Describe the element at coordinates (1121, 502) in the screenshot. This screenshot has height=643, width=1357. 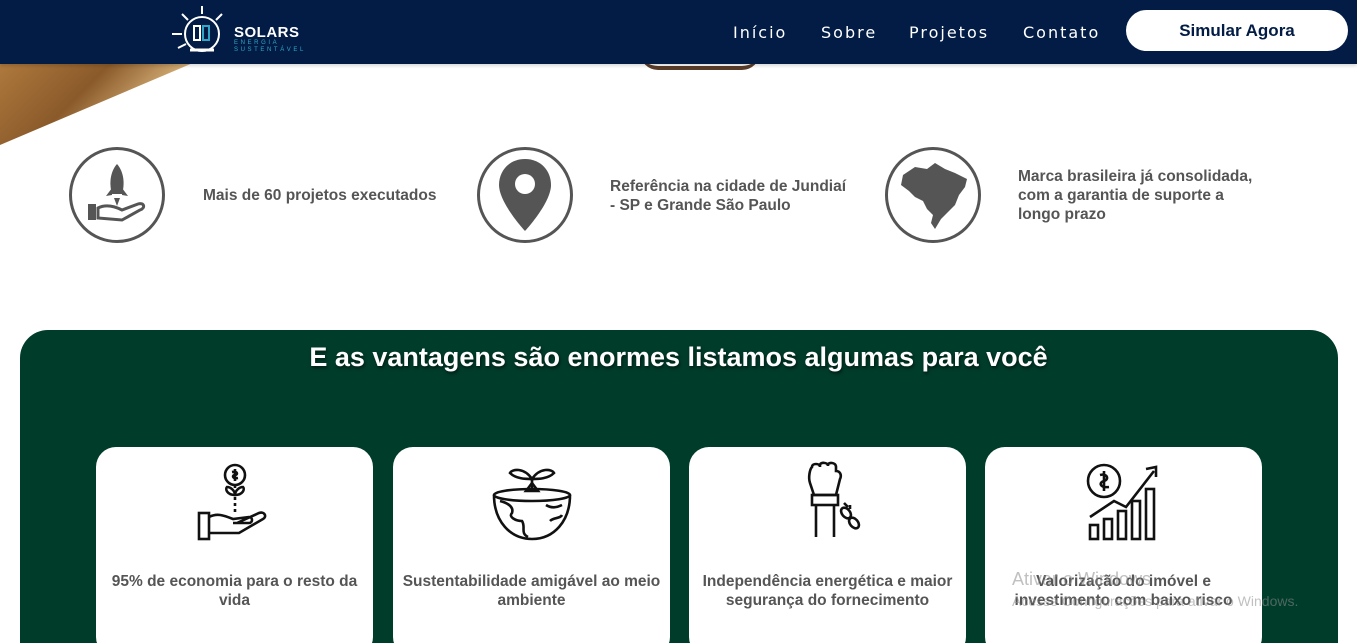
I see `growth-chart-icon` at that location.